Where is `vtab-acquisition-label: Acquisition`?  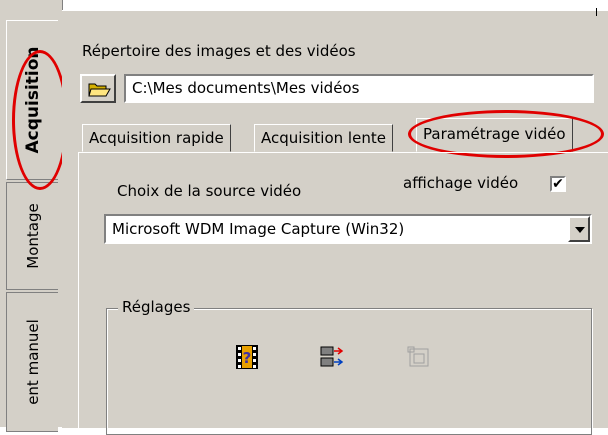 vtab-acquisition-label: Acquisition is located at coordinates (32, 100).